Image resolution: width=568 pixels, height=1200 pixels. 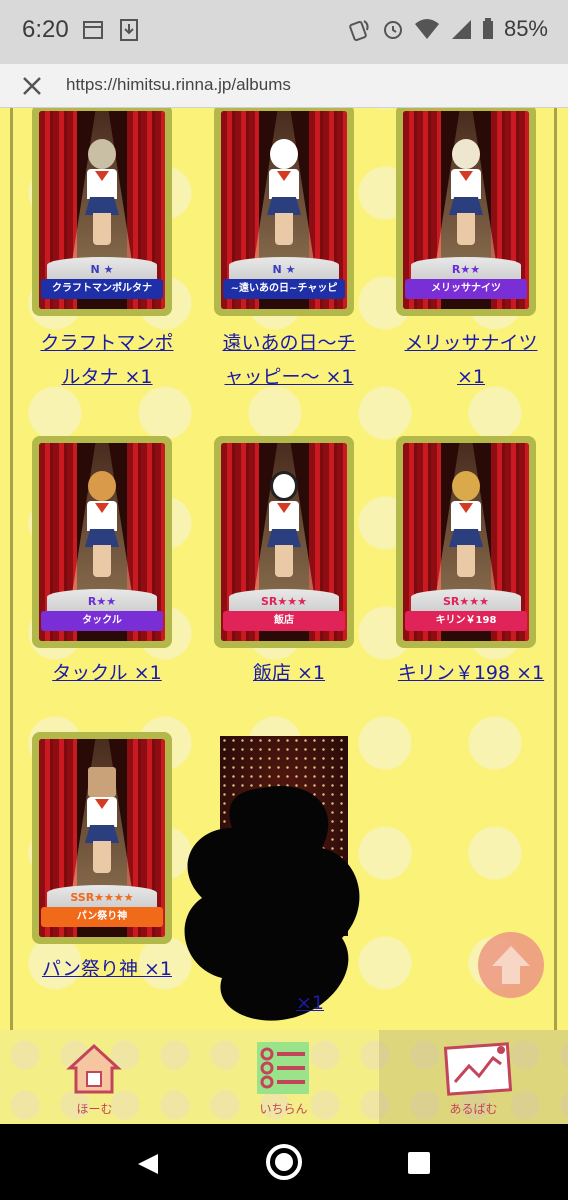 I want to click on name-ribbon: ~遠いあの日~チャッピ, so click(x=284, y=289).